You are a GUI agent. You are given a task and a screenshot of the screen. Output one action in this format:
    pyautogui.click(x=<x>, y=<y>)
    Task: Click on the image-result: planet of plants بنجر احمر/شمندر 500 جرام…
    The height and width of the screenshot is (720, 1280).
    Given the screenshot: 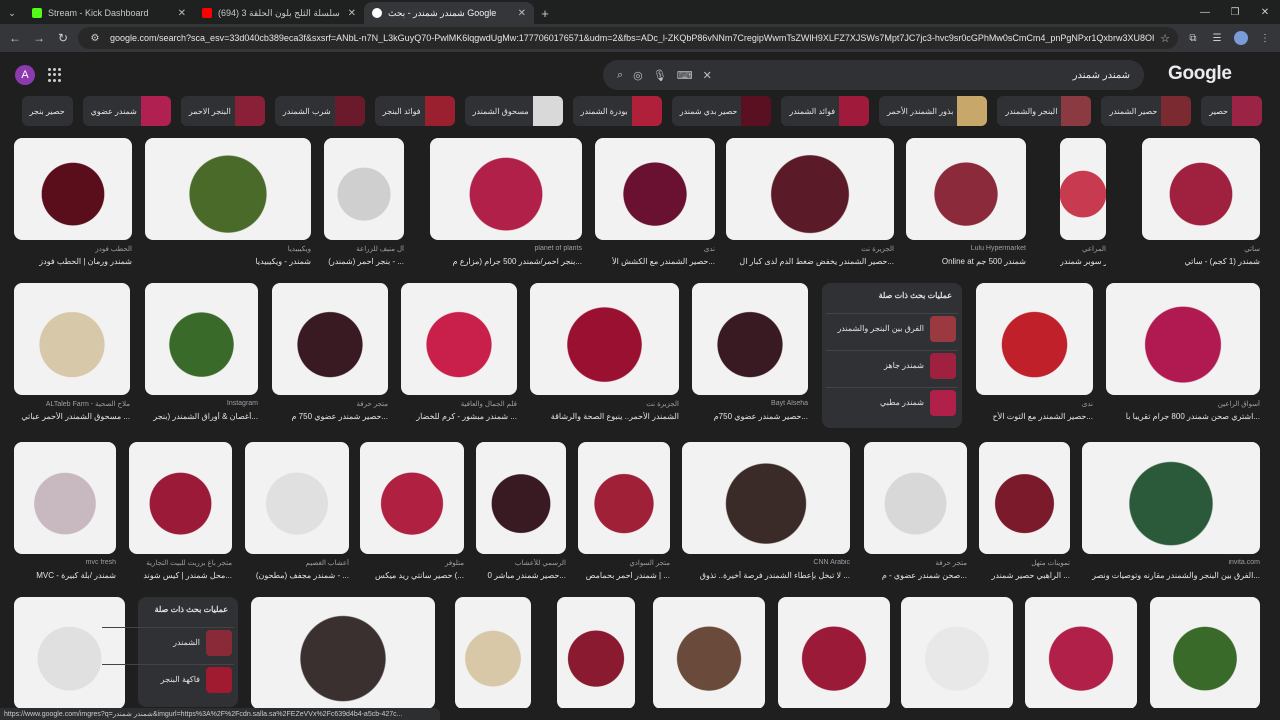 What is the action you would take?
    pyautogui.click(x=506, y=207)
    